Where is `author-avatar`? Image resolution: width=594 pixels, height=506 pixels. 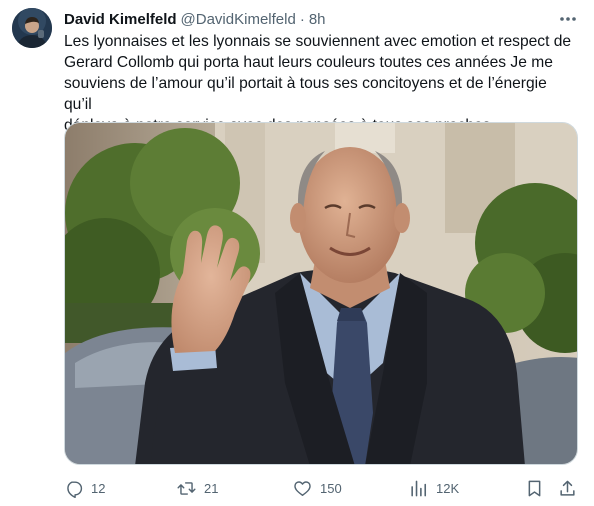 author-avatar is located at coordinates (32, 28).